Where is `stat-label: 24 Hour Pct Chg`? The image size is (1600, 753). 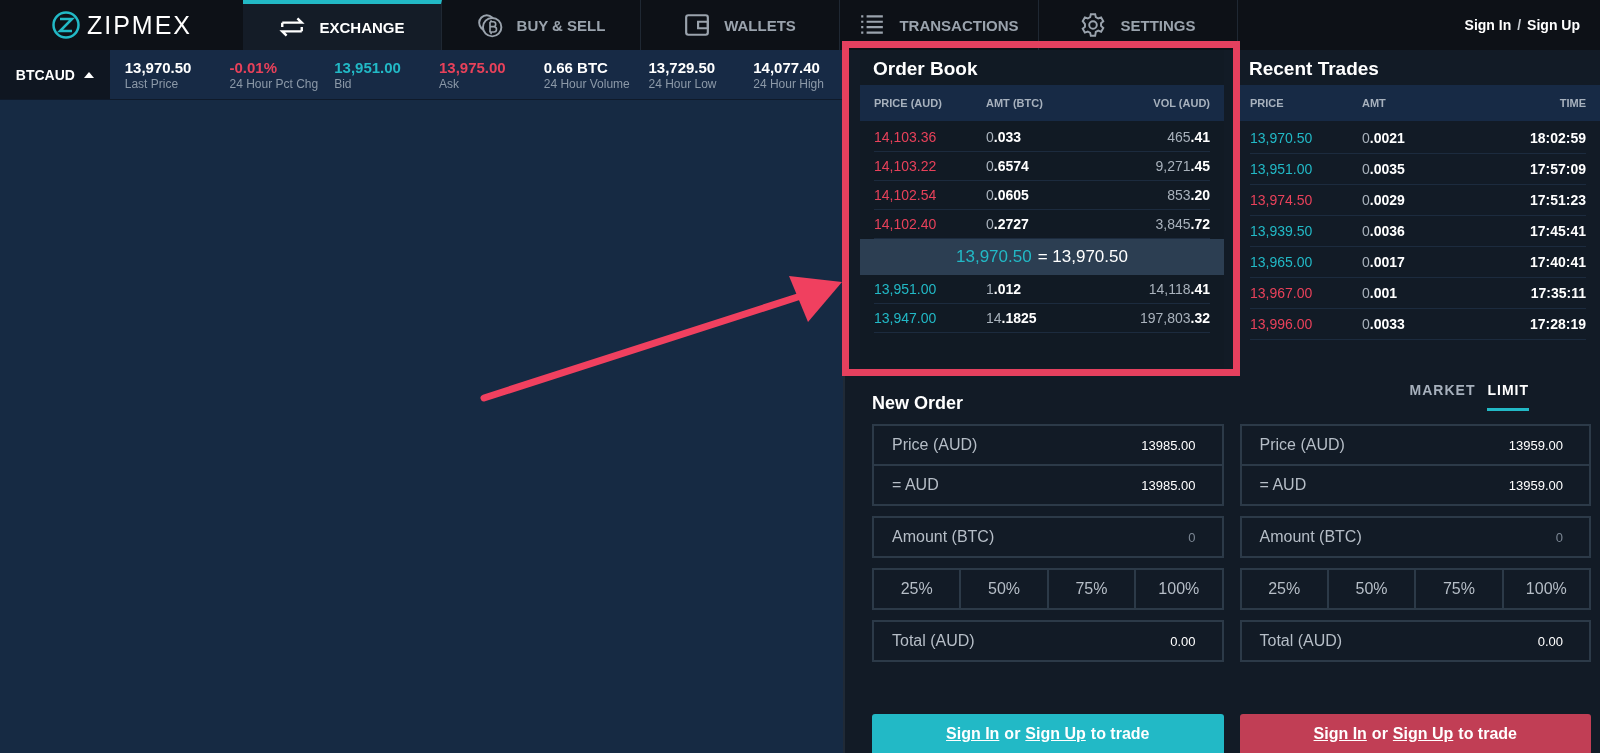 stat-label: 24 Hour Pct Chg is located at coordinates (274, 83).